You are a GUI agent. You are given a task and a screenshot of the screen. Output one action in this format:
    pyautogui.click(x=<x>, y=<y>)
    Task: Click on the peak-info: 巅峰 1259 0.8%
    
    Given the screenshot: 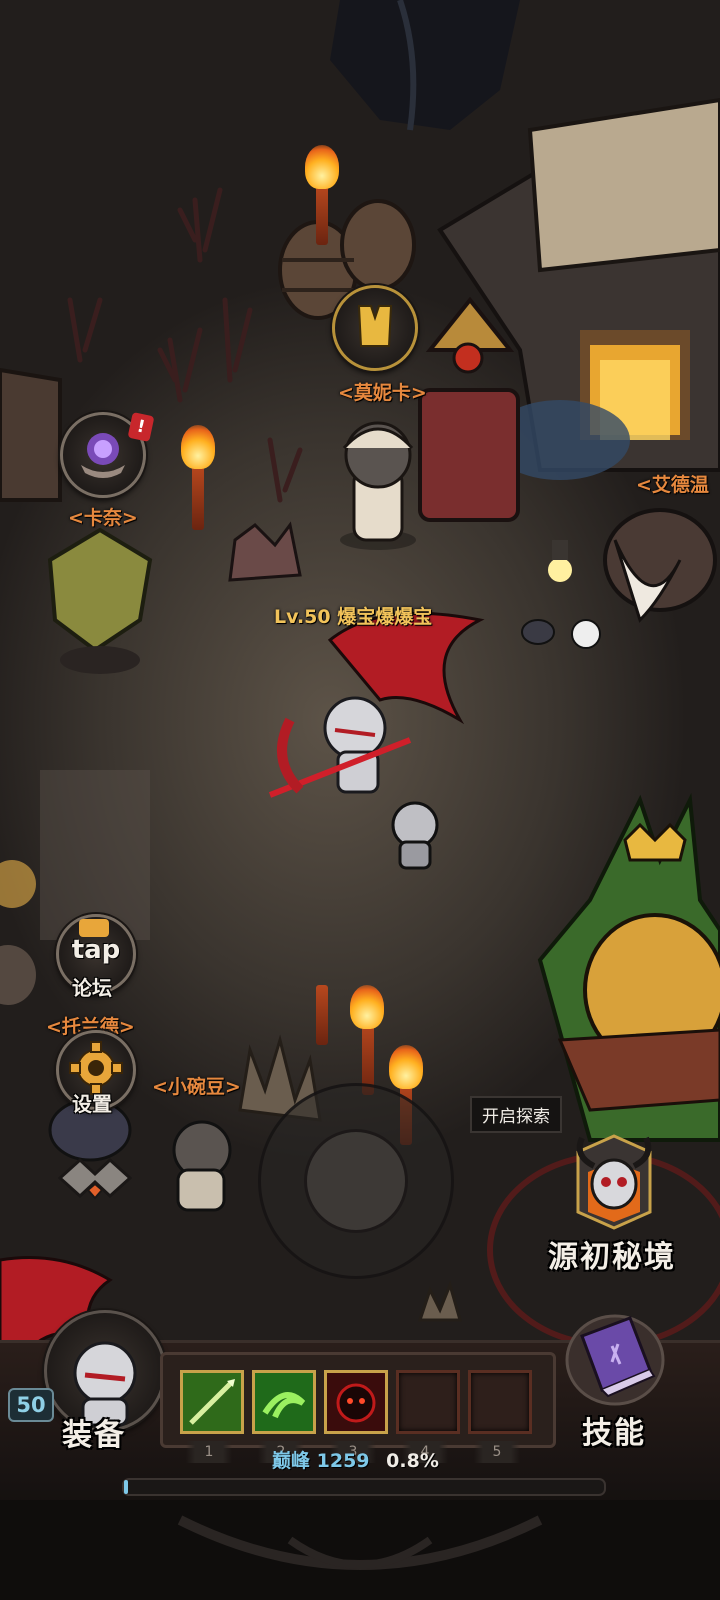 What is the action you would take?
    pyautogui.click(x=355, y=1459)
    